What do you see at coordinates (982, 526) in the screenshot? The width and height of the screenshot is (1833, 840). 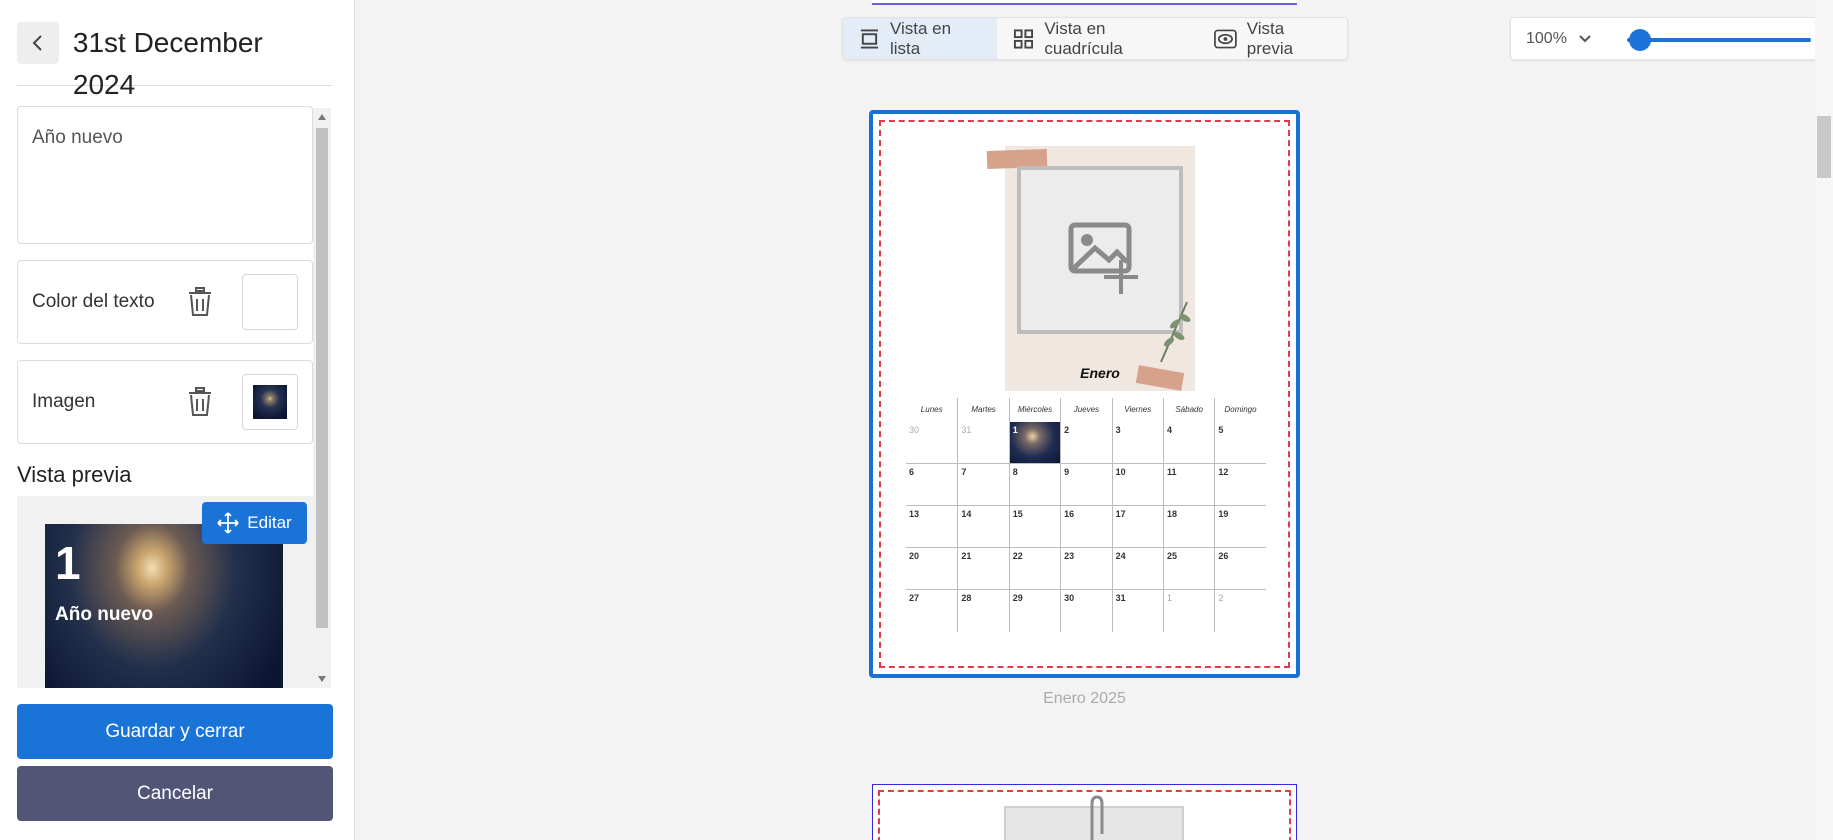 I see `day-cell: 14` at bounding box center [982, 526].